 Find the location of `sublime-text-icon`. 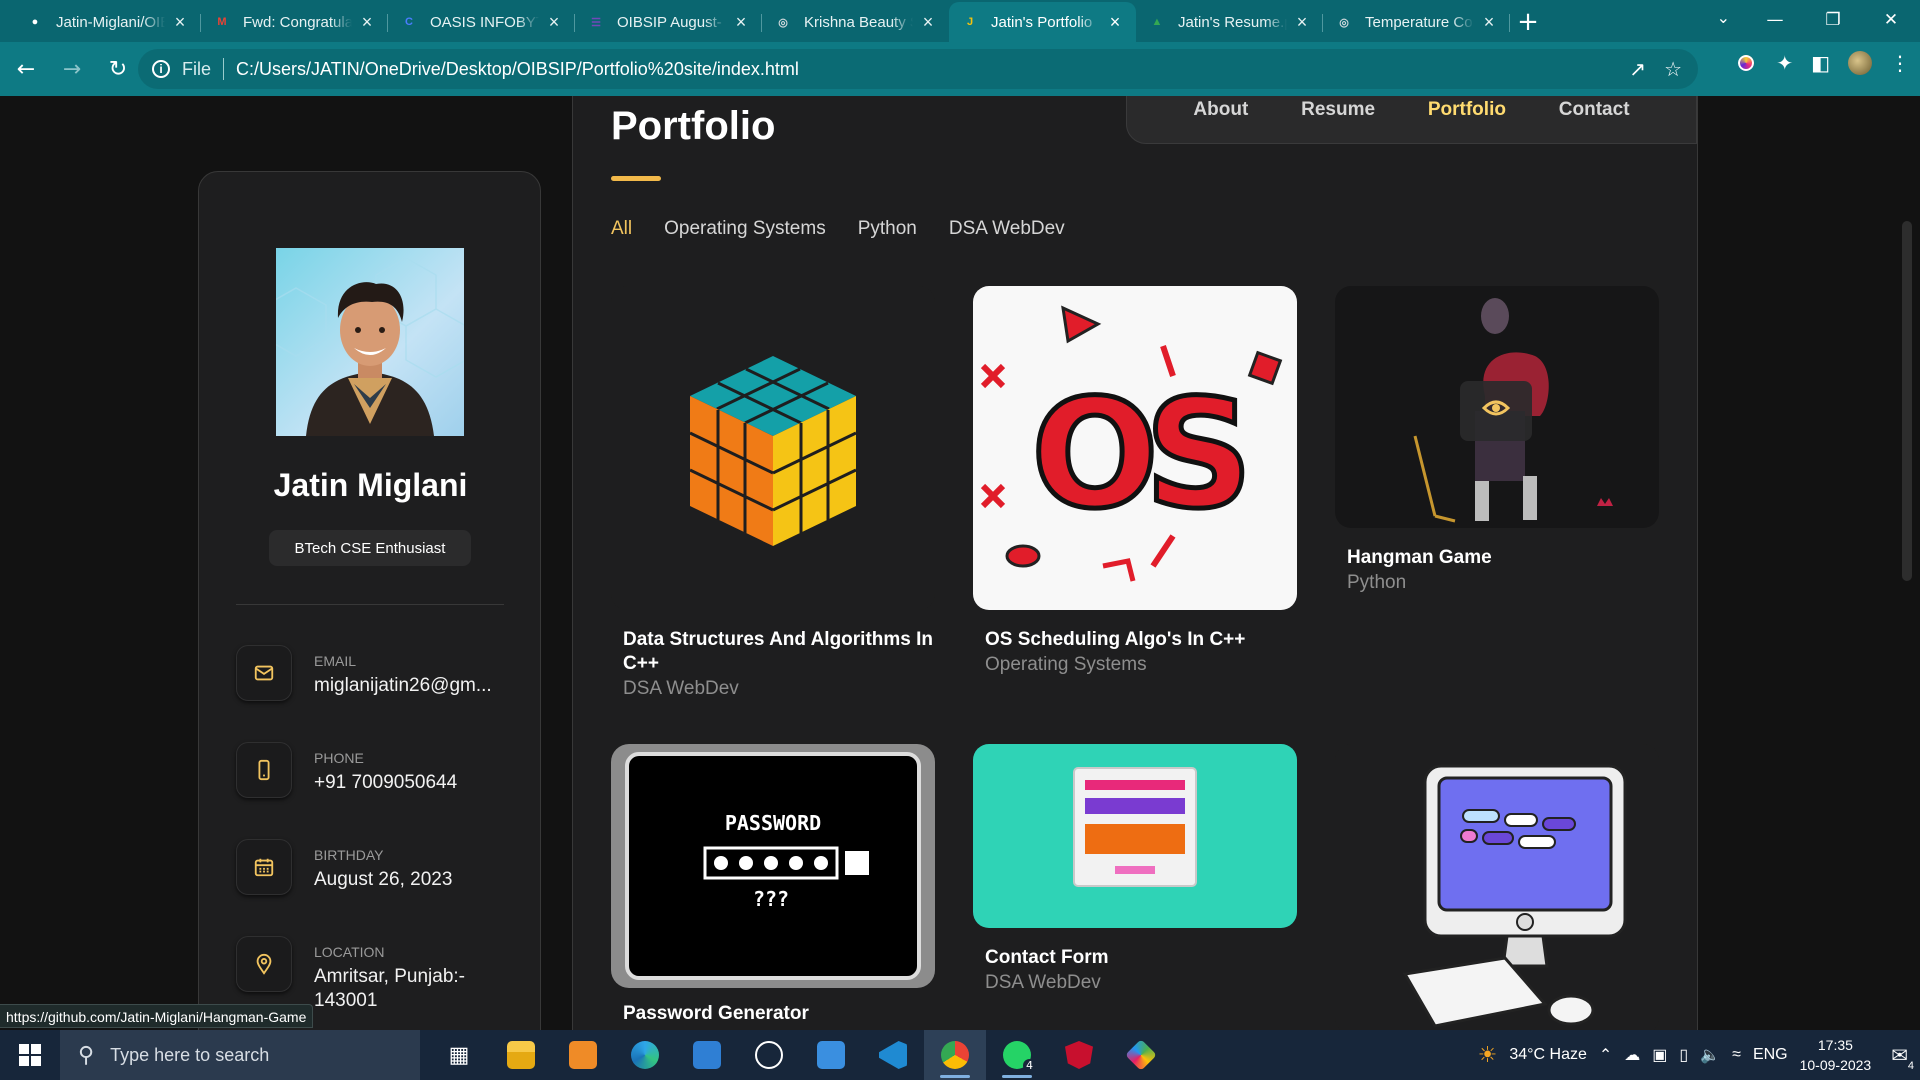

sublime-text-icon is located at coordinates (583, 1055).